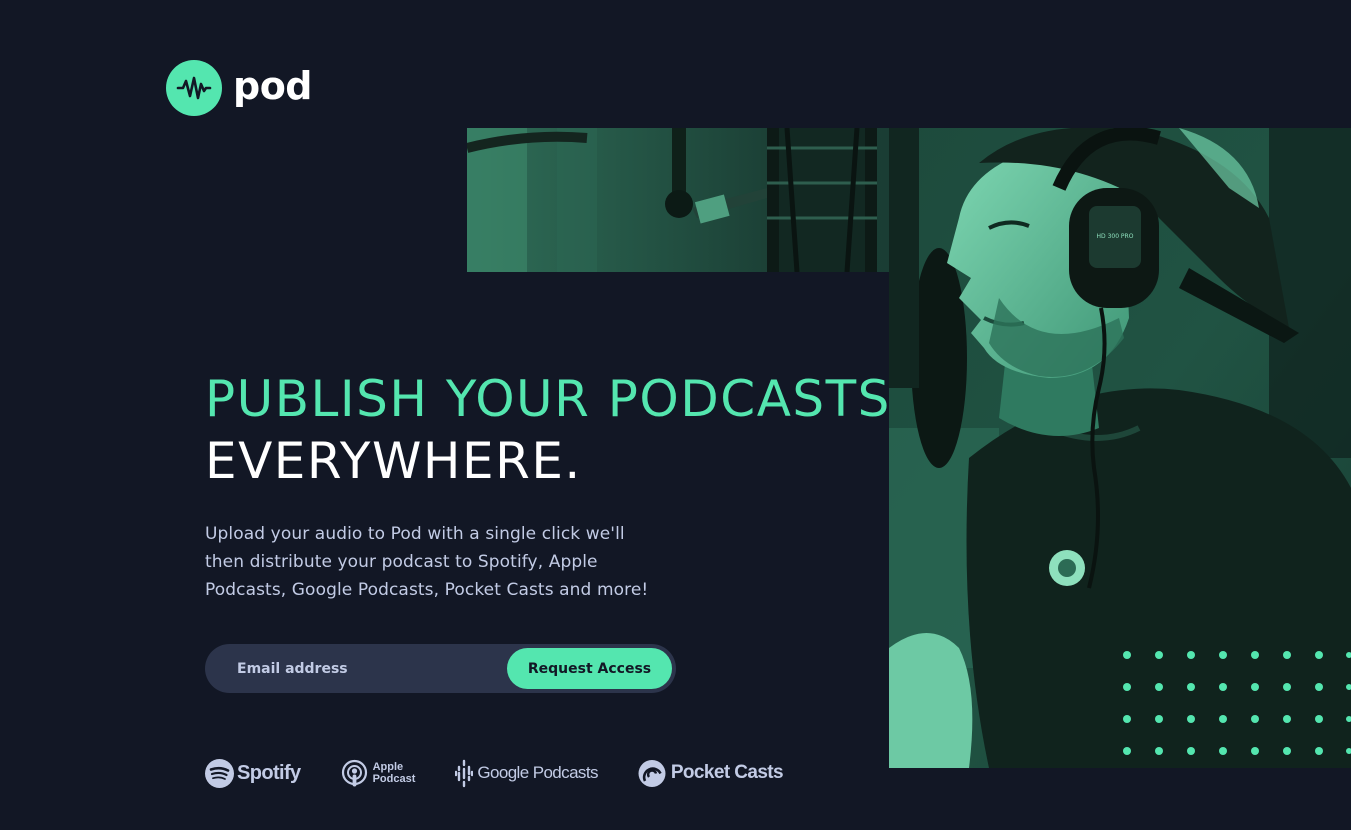 The height and width of the screenshot is (830, 1351). What do you see at coordinates (1237, 703) in the screenshot?
I see `dot-pattern` at bounding box center [1237, 703].